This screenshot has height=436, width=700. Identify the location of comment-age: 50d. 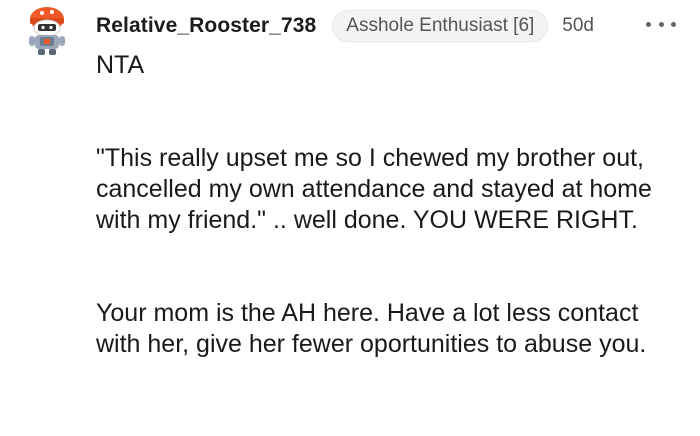
(578, 25).